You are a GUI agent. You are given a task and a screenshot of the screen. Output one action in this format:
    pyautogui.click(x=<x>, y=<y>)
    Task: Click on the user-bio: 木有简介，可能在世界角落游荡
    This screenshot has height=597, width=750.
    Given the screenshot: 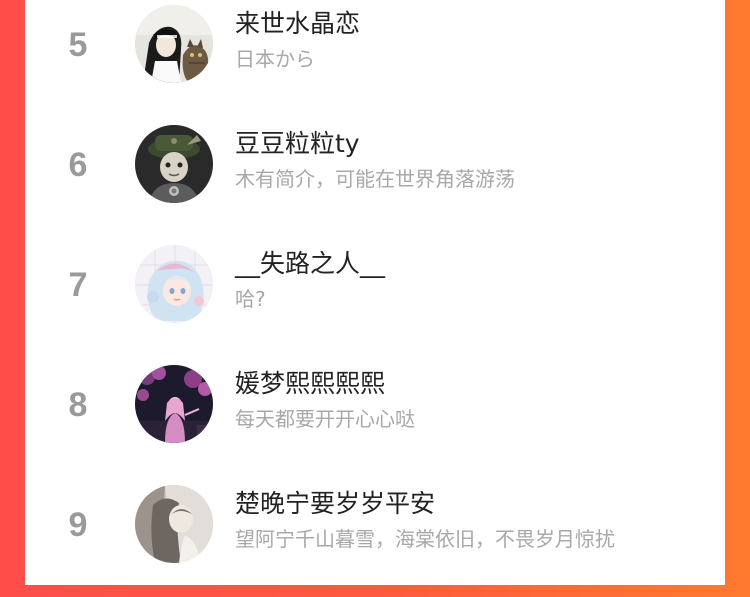 What is the action you would take?
    pyautogui.click(x=375, y=179)
    